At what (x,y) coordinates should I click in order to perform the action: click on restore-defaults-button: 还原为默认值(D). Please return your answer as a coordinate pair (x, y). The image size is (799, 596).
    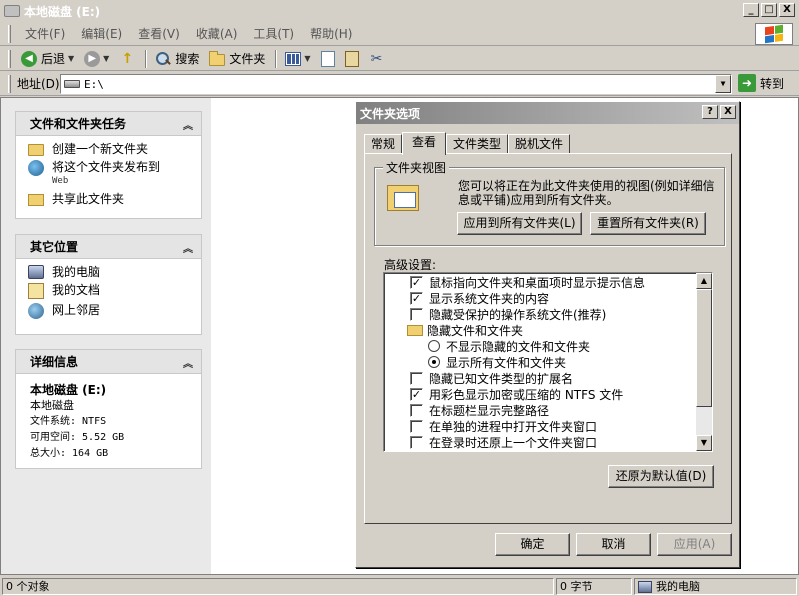
    Looking at the image, I should click on (661, 476).